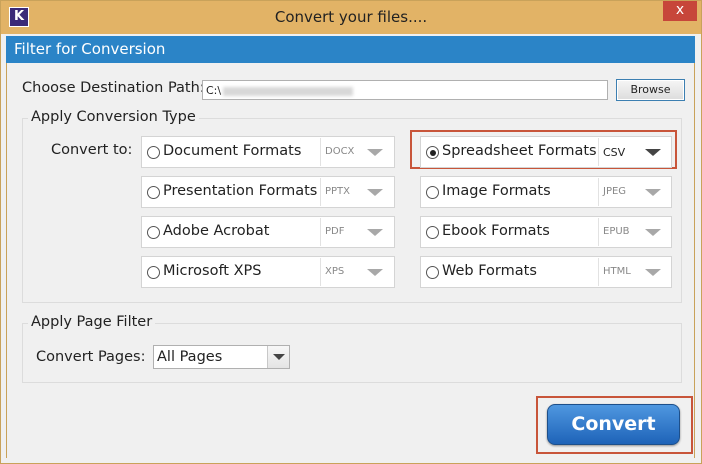 This screenshot has height=464, width=702. I want to click on option-label: Document Formats, so click(232, 151).